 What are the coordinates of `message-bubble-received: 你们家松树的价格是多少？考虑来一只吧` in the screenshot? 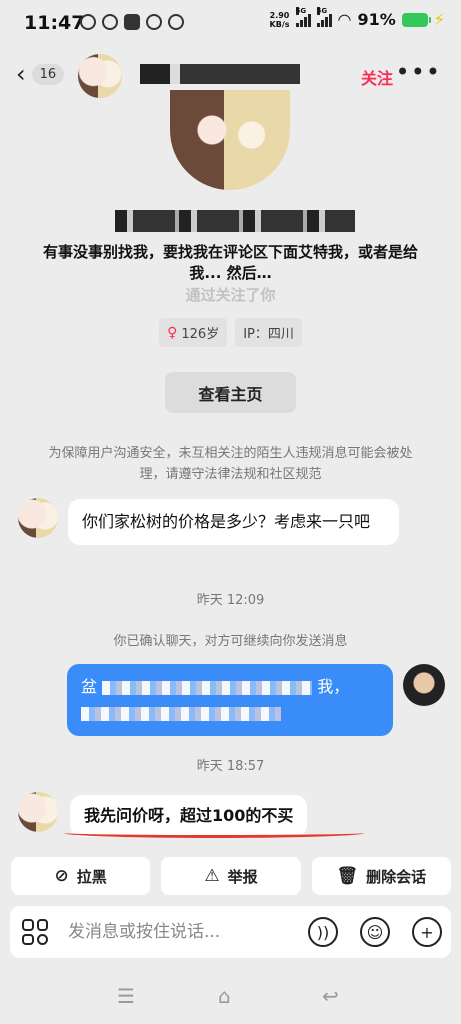 It's located at (233, 522).